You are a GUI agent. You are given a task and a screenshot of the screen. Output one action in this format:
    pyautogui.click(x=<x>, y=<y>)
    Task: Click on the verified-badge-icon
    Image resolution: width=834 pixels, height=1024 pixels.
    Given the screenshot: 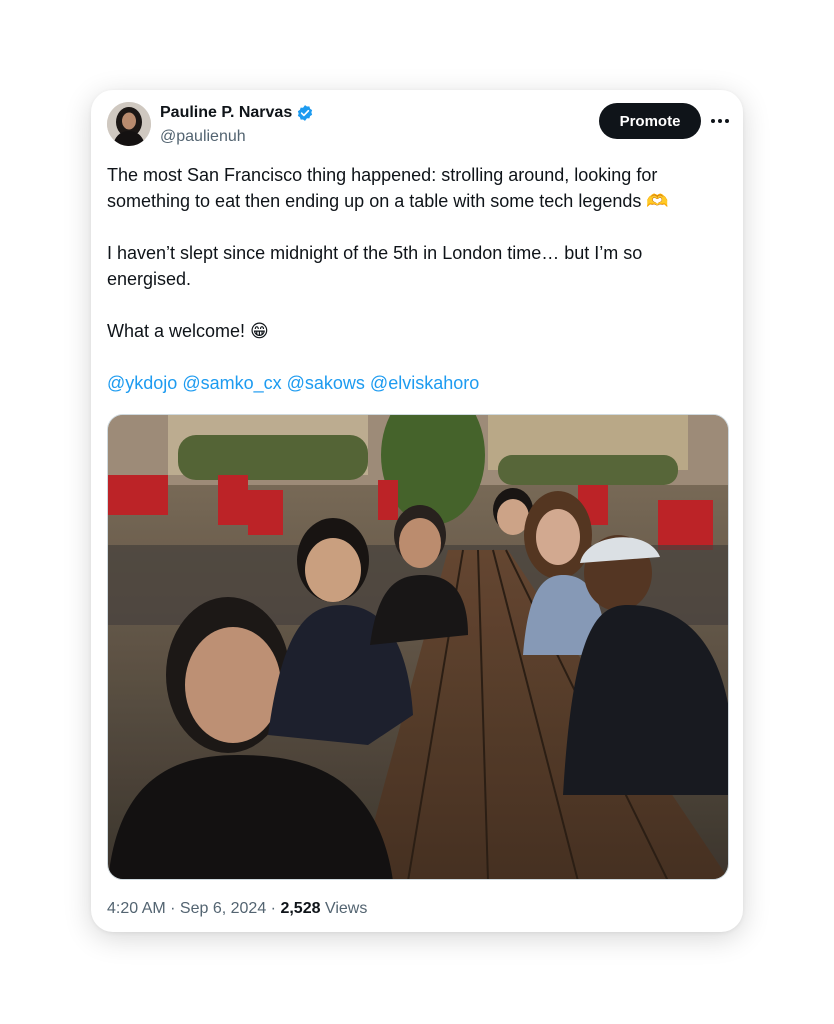 What is the action you would take?
    pyautogui.click(x=305, y=113)
    